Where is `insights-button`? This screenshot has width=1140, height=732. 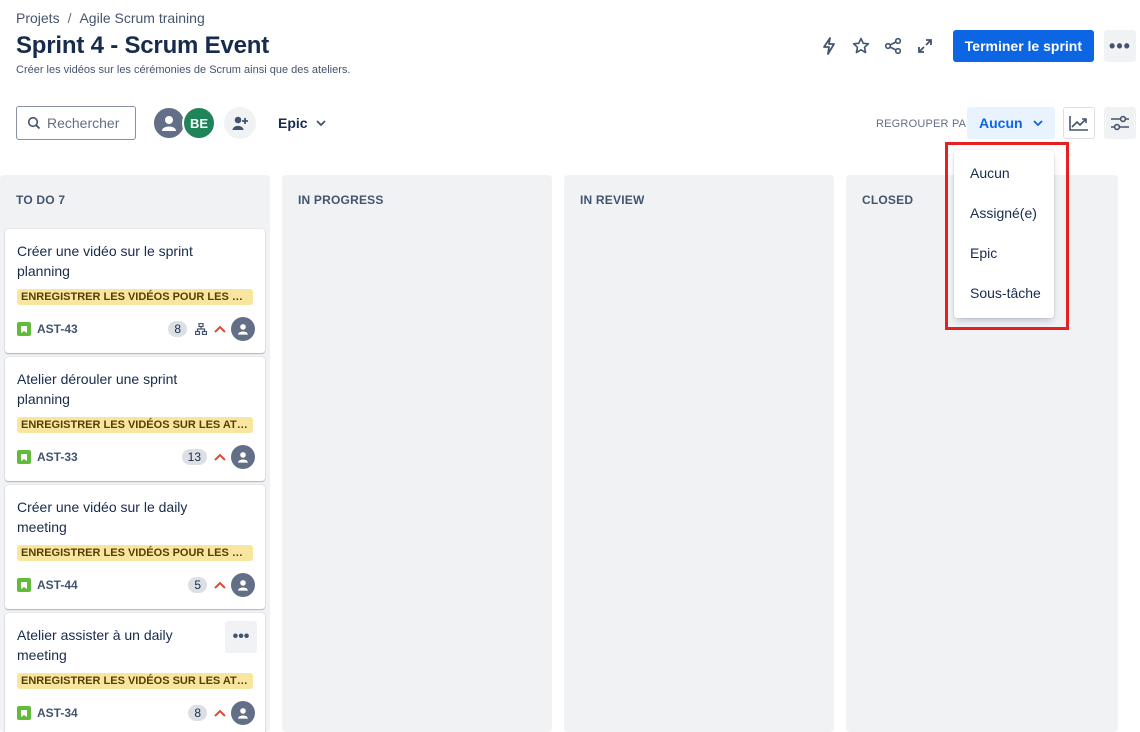 insights-button is located at coordinates (1079, 123).